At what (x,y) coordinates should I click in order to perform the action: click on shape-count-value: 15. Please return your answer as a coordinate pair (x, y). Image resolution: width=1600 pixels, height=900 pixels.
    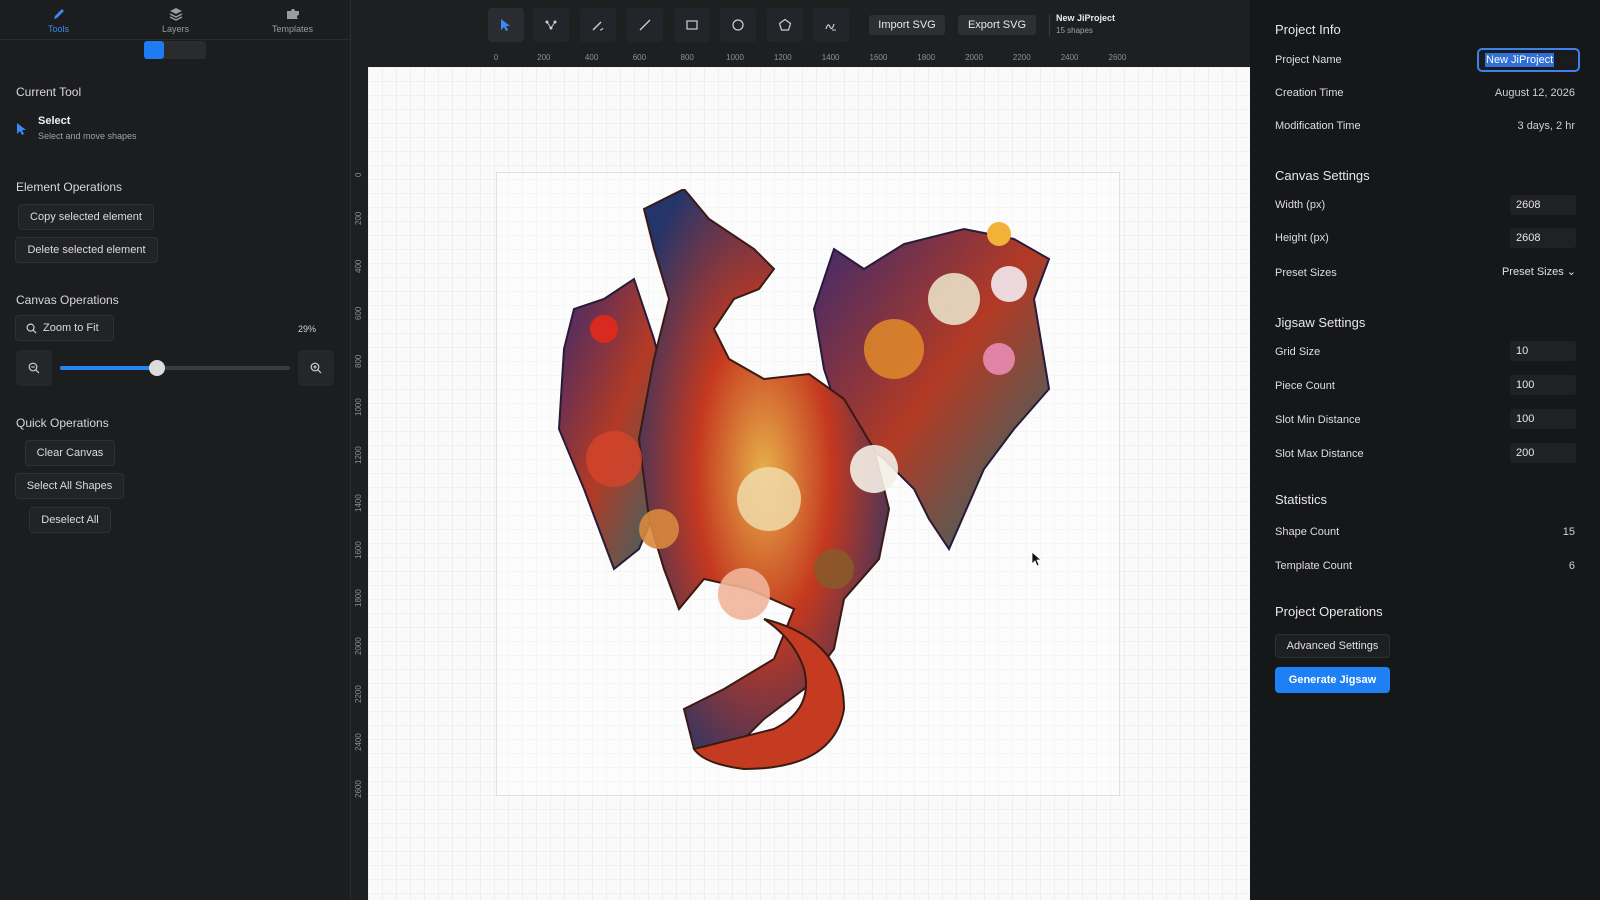
    Looking at the image, I should click on (1568, 532).